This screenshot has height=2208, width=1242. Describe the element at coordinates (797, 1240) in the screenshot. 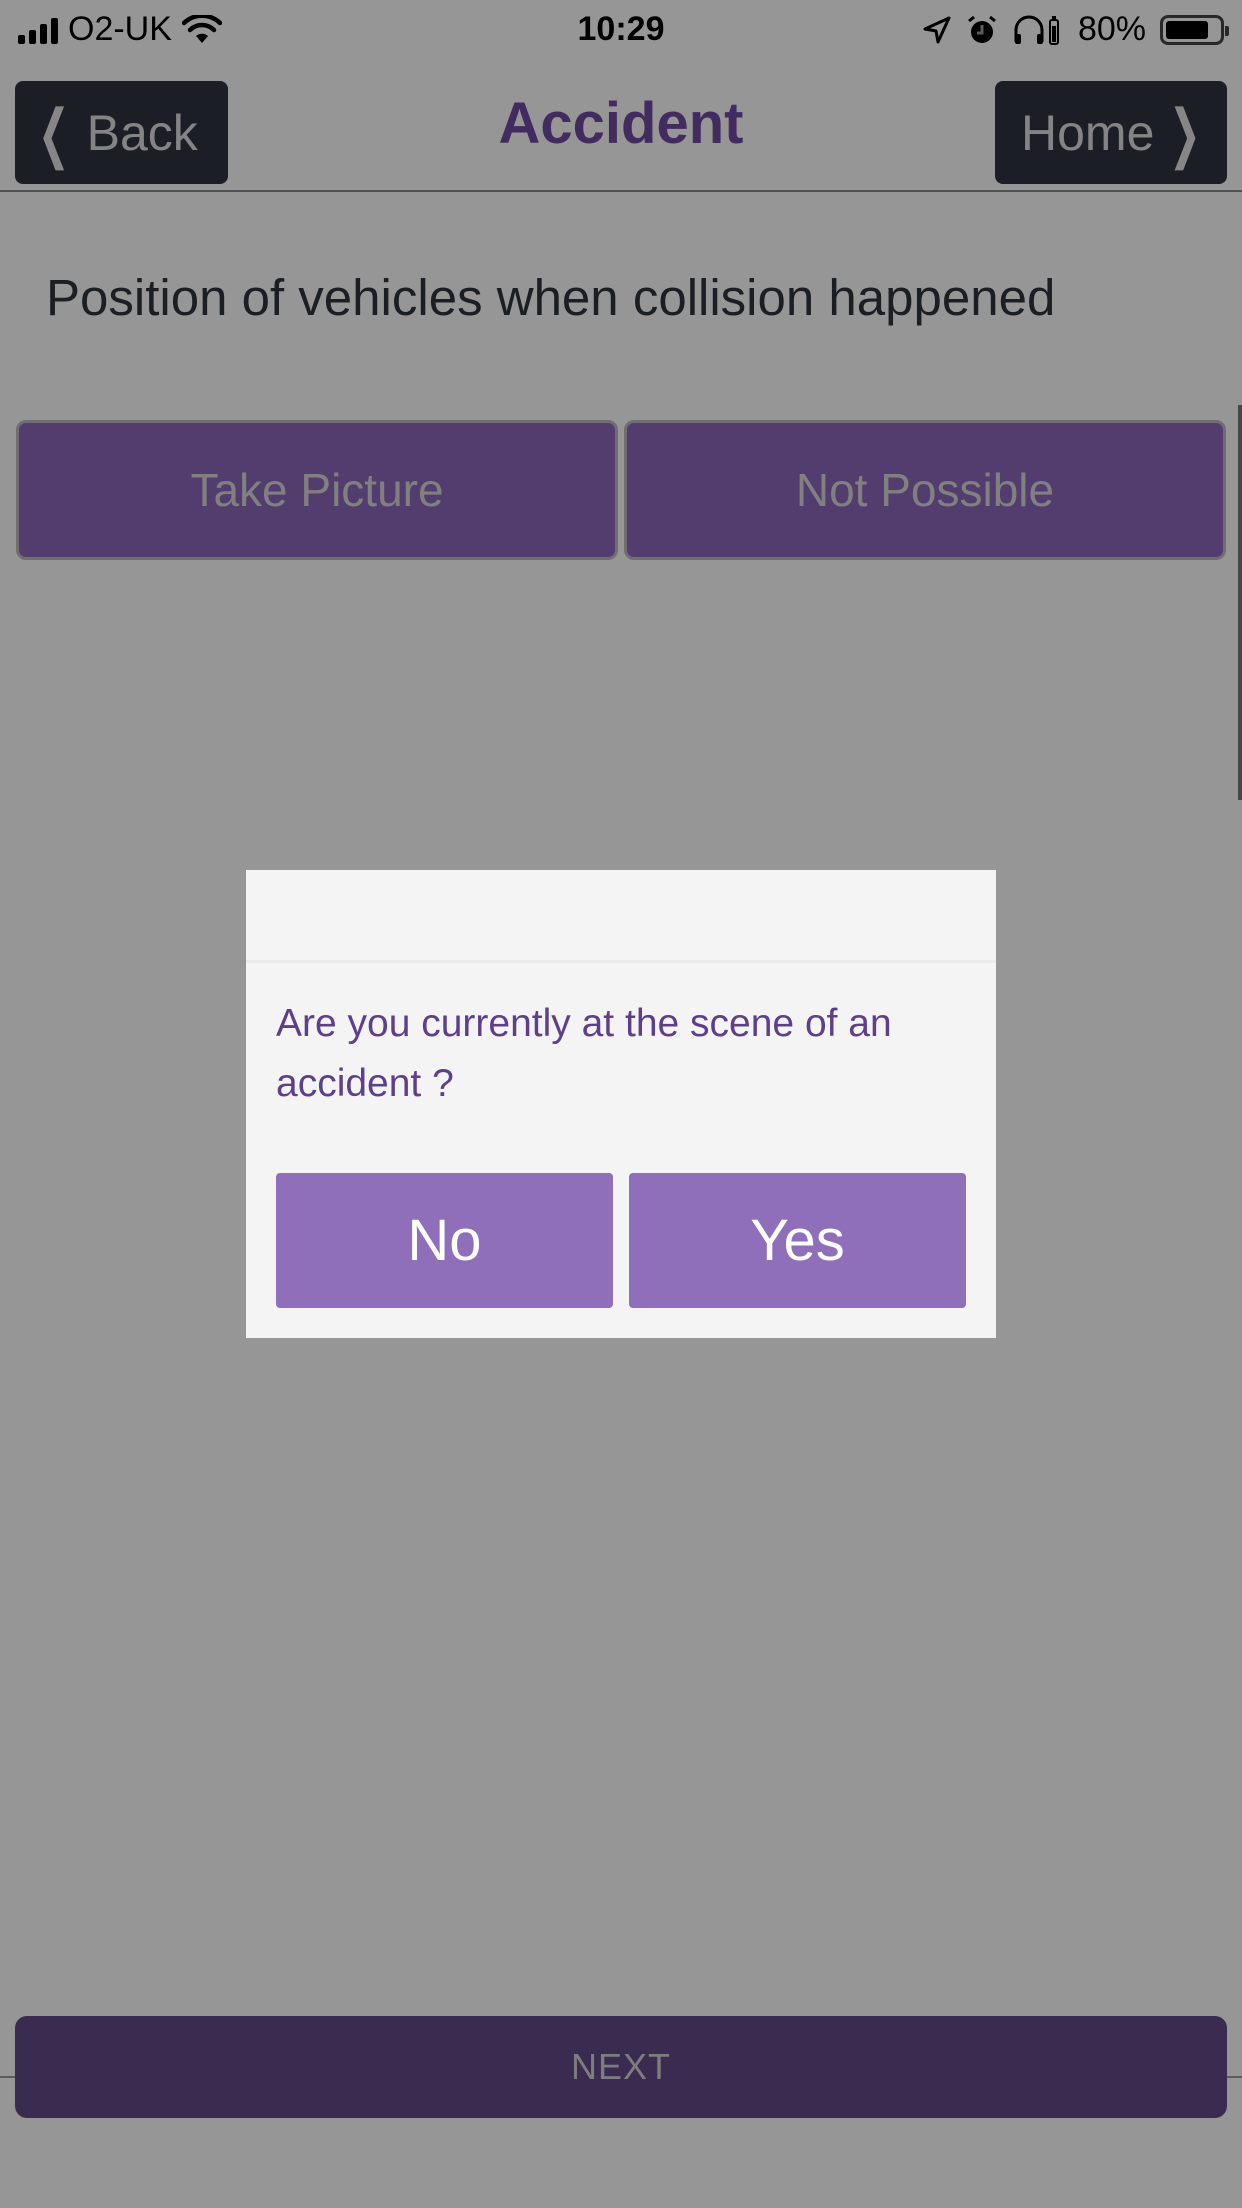

I see `yes-button: Yes` at that location.